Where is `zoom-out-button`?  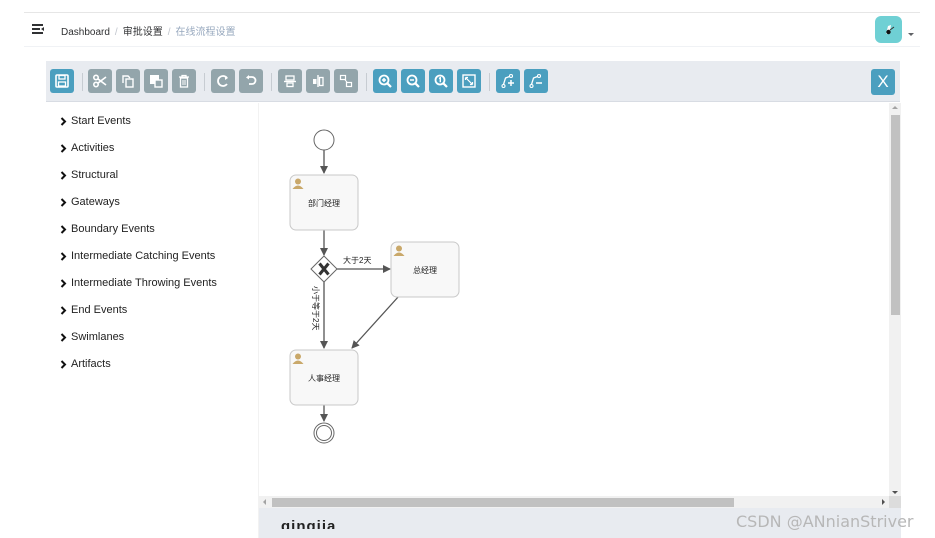 zoom-out-button is located at coordinates (413, 81).